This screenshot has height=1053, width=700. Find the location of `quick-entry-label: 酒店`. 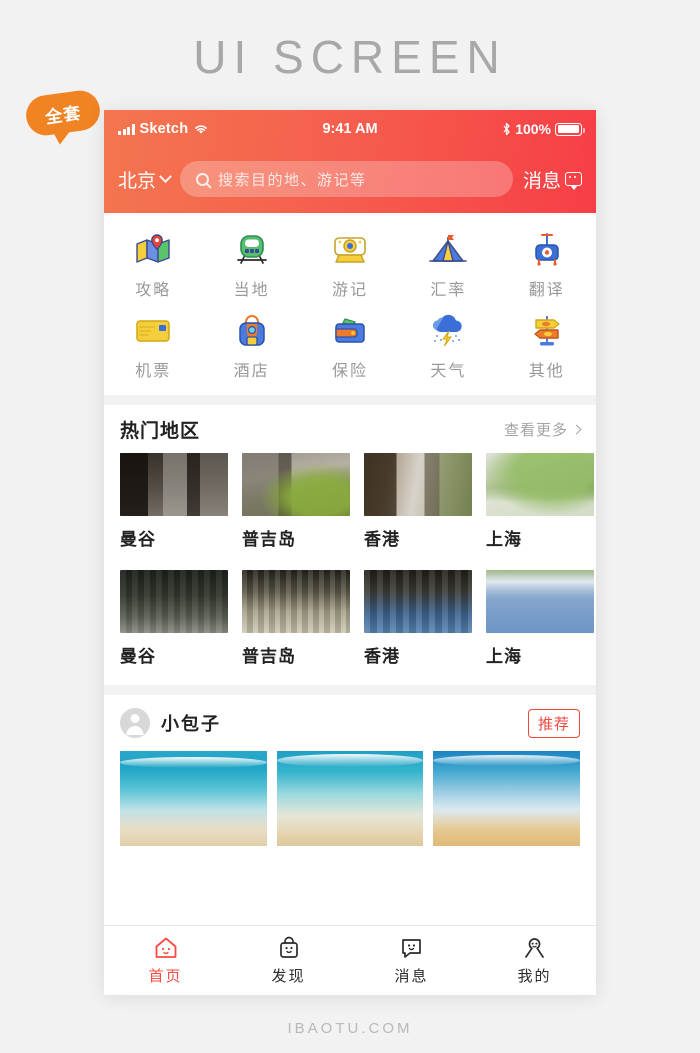

quick-entry-label: 酒店 is located at coordinates (251, 371).